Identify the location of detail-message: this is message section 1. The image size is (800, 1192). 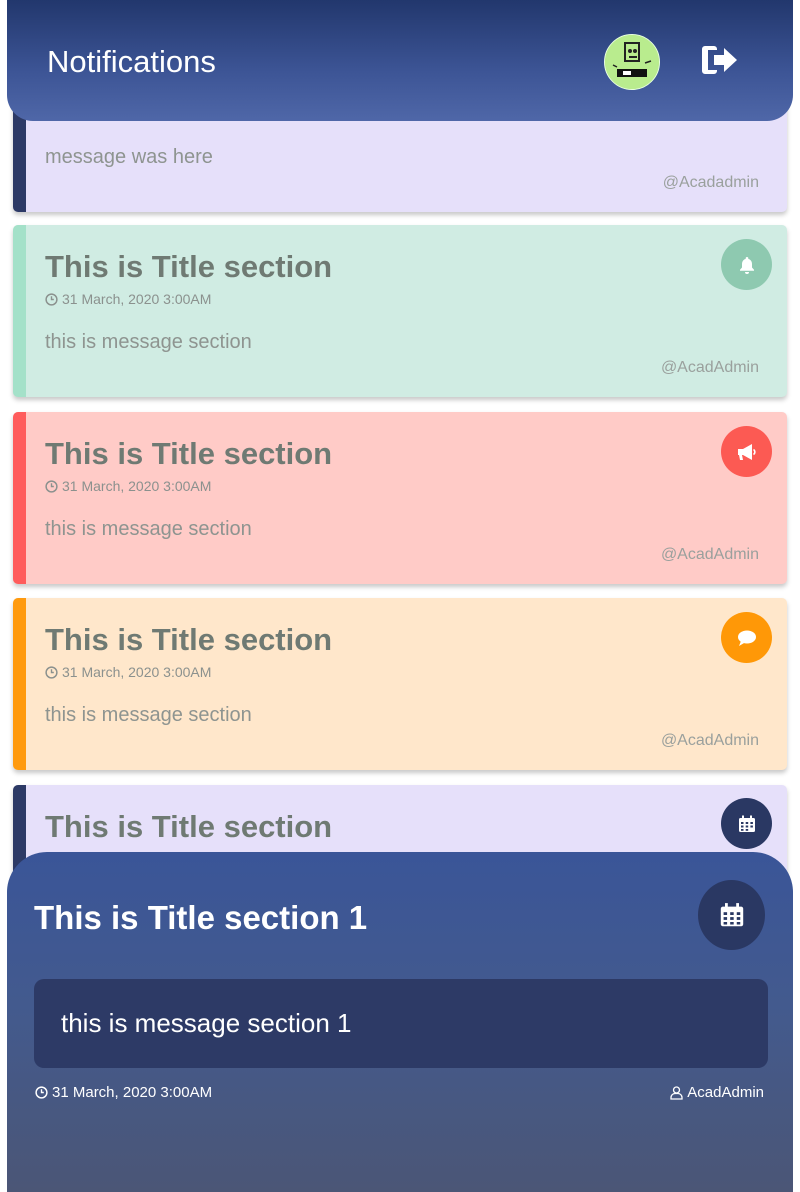
(401, 1023).